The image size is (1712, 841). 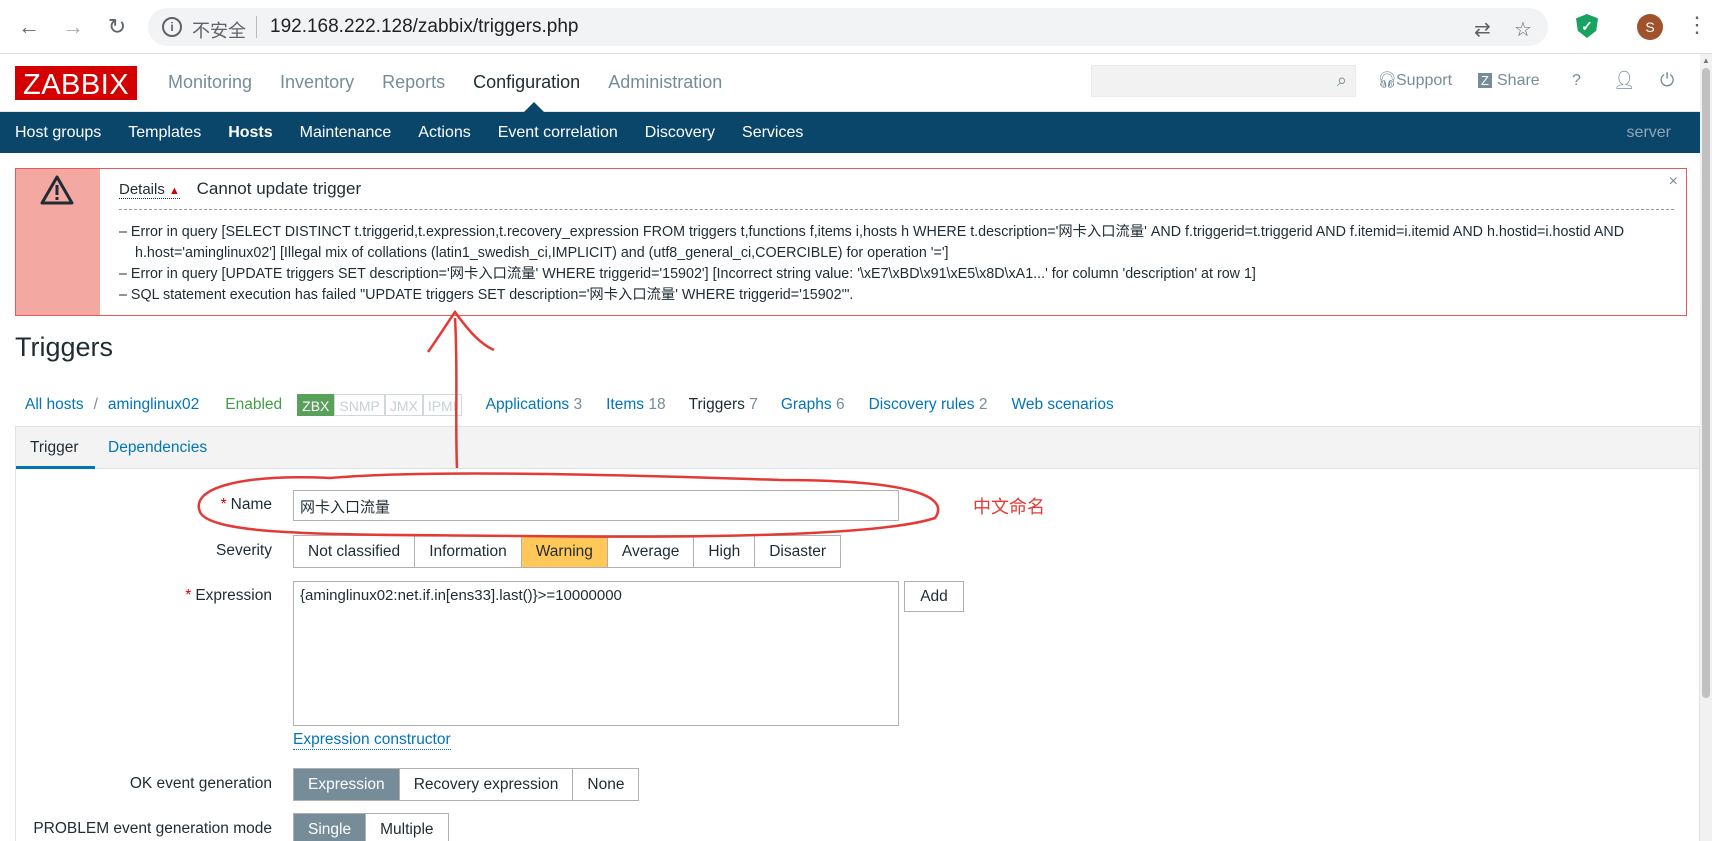 What do you see at coordinates (316, 405) in the screenshot?
I see `zbx-availability-badge: ZBX` at bounding box center [316, 405].